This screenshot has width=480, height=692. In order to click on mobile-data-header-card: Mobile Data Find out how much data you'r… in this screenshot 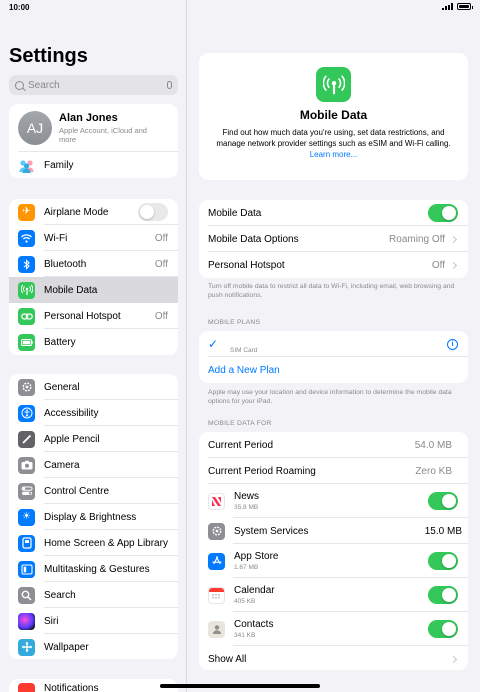, I will do `click(333, 116)`.